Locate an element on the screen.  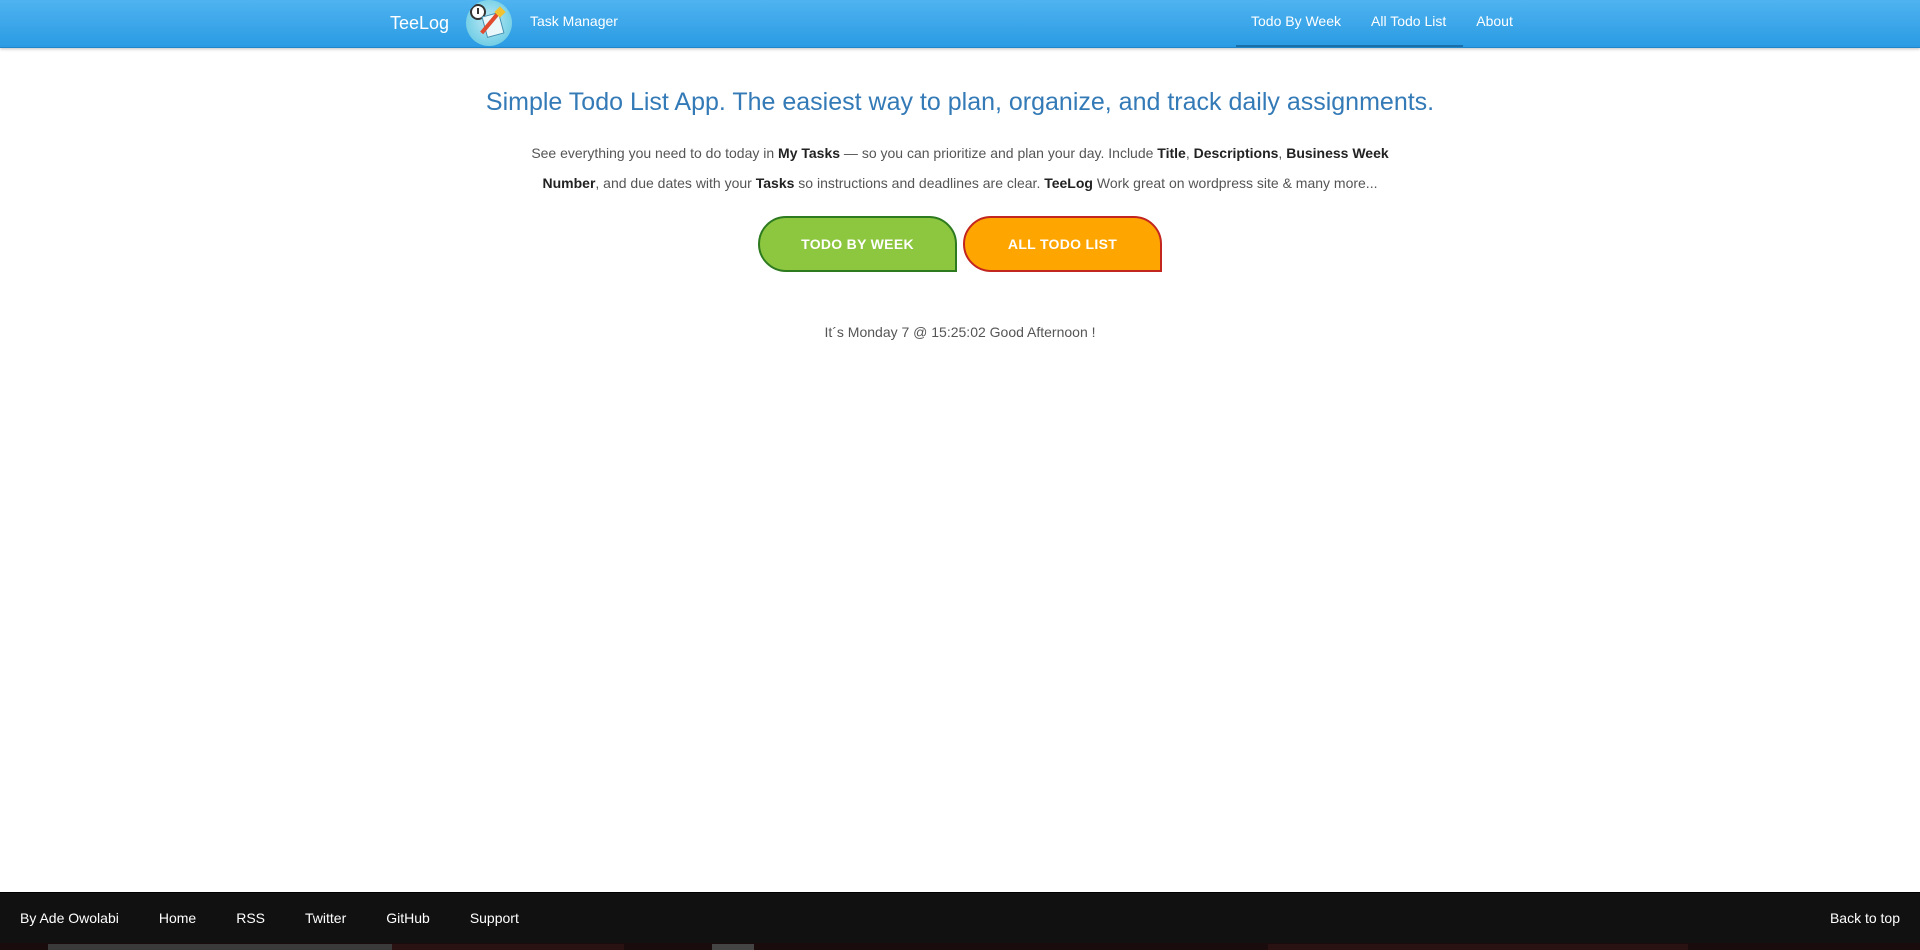
nav-all-todo-list: All Todo List is located at coordinates (1408, 21).